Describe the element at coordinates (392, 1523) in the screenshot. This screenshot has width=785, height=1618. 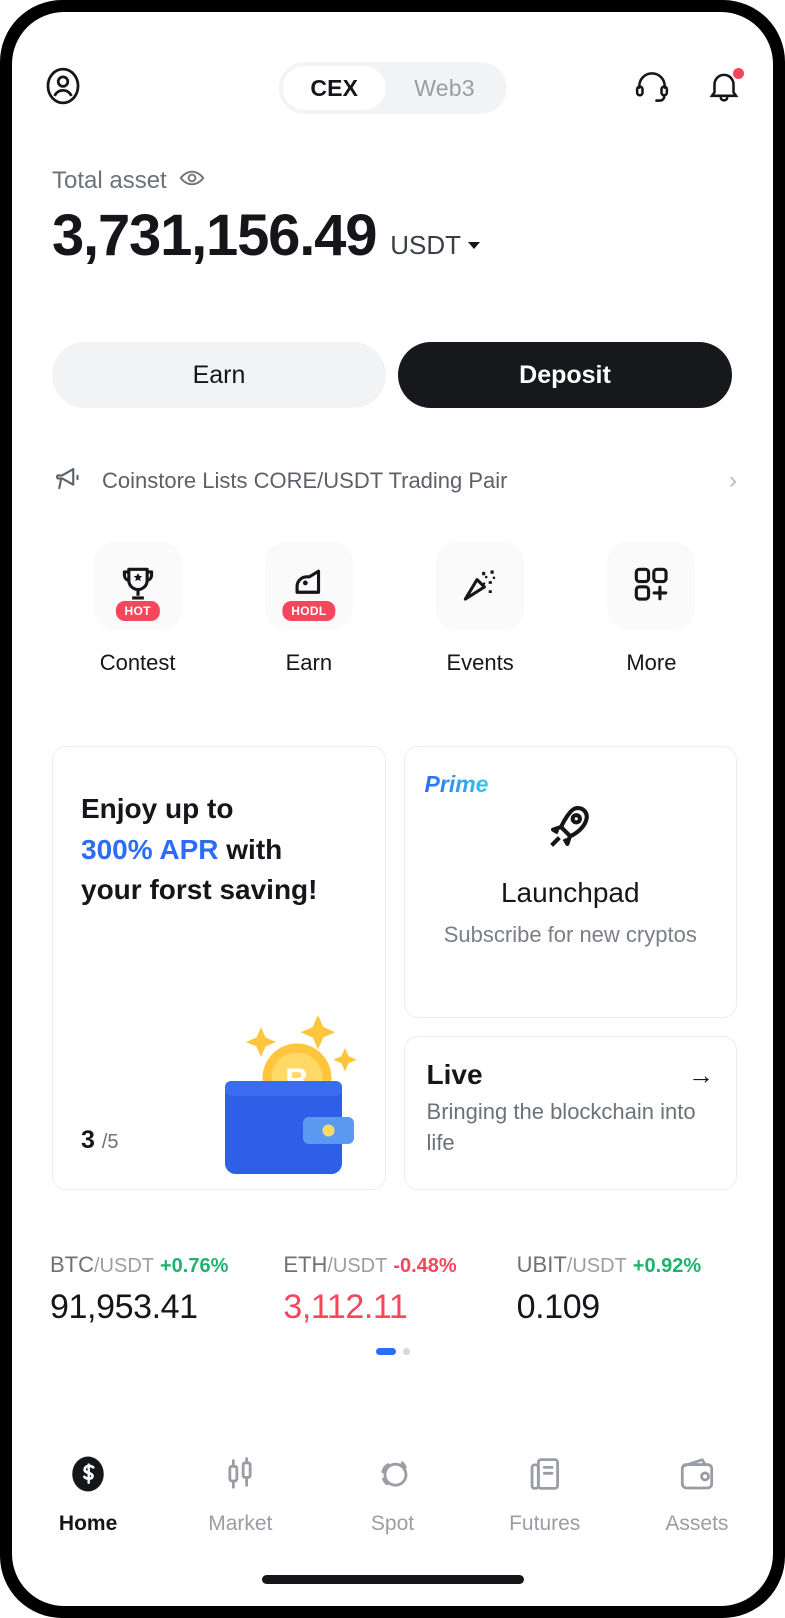
I see `nav-label: Spot` at that location.